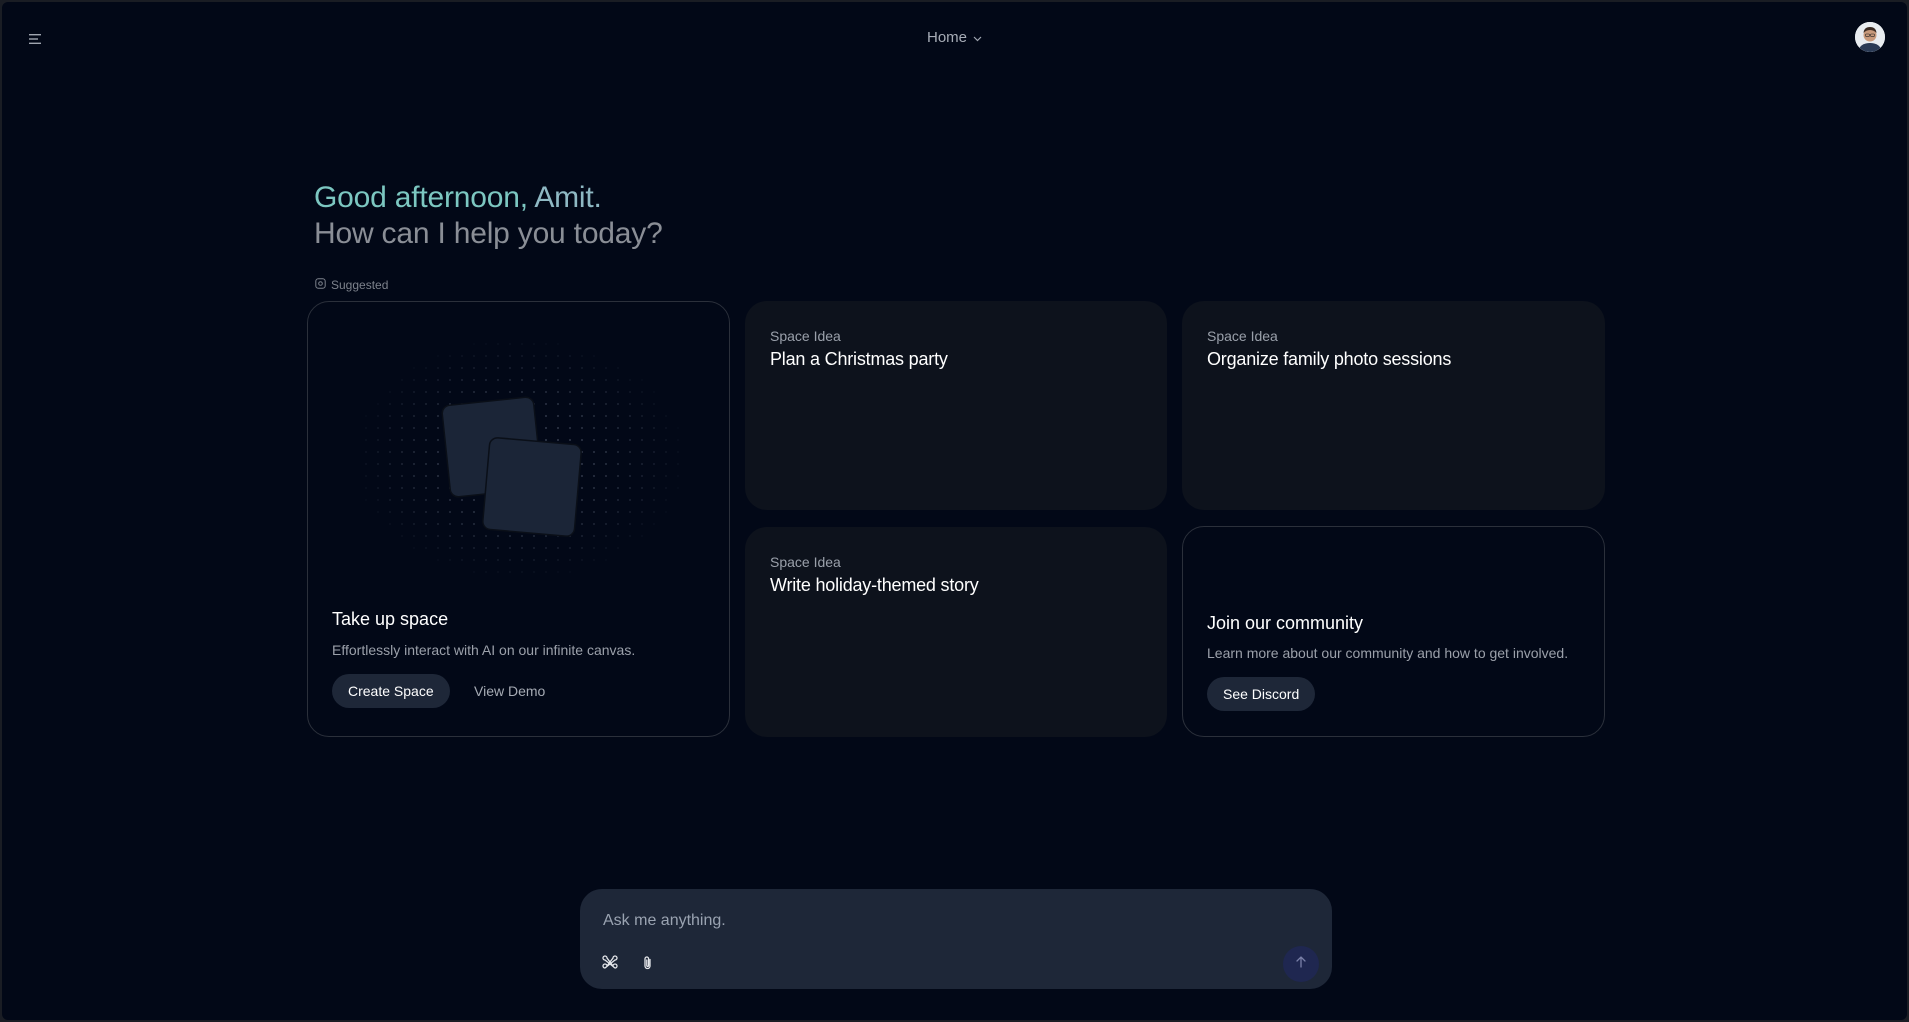  Describe the element at coordinates (874, 585) in the screenshot. I see `space-idea-title: Write holiday-themed story` at that location.